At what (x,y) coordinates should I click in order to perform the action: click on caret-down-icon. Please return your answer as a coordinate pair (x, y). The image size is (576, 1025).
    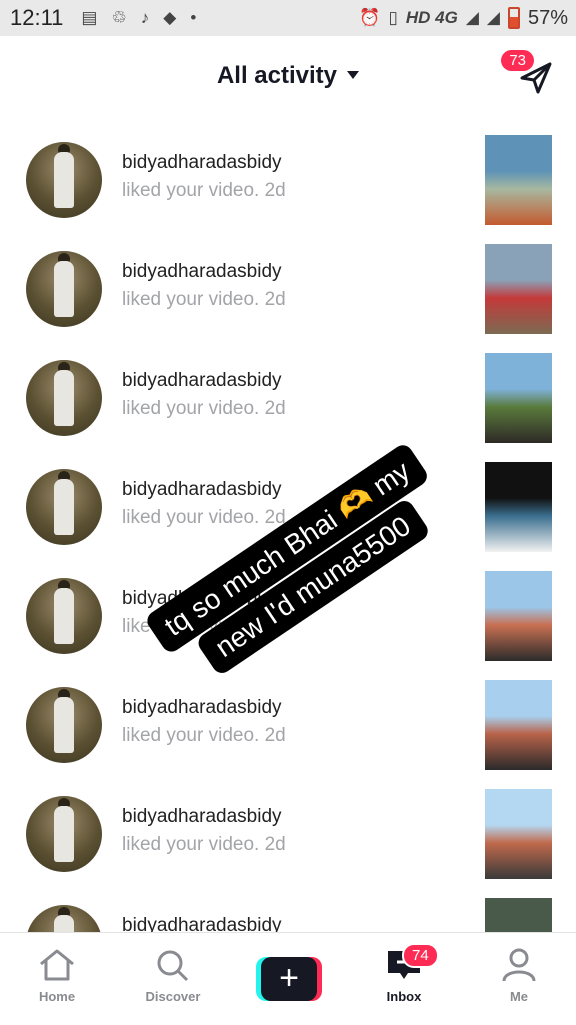
    Looking at the image, I should click on (353, 74).